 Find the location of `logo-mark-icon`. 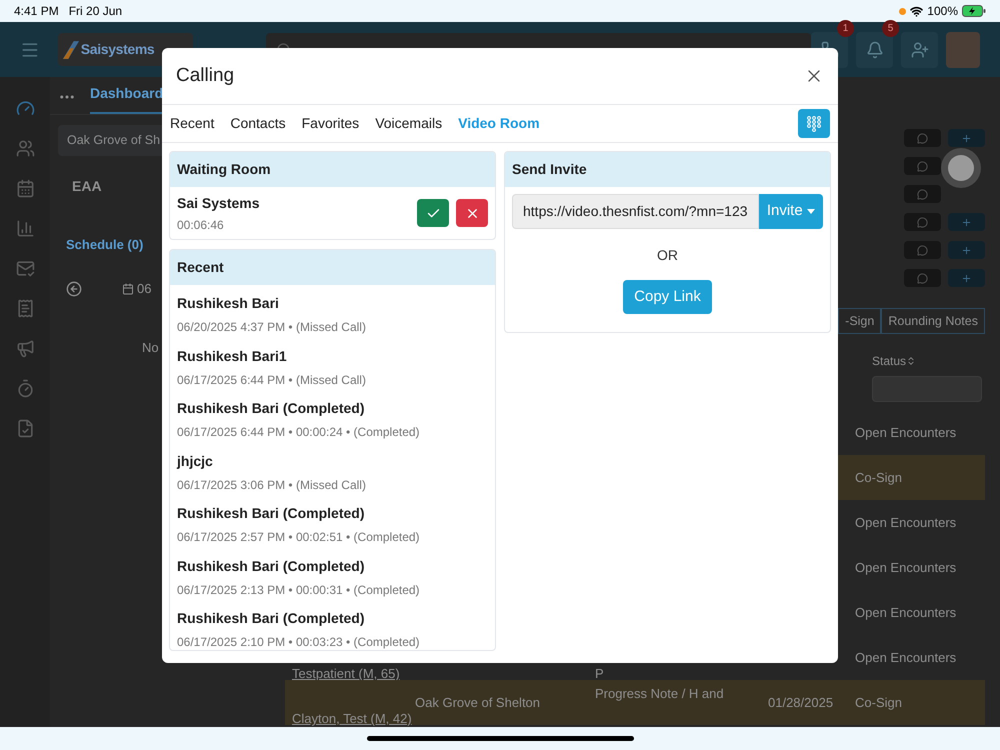

logo-mark-icon is located at coordinates (70, 50).